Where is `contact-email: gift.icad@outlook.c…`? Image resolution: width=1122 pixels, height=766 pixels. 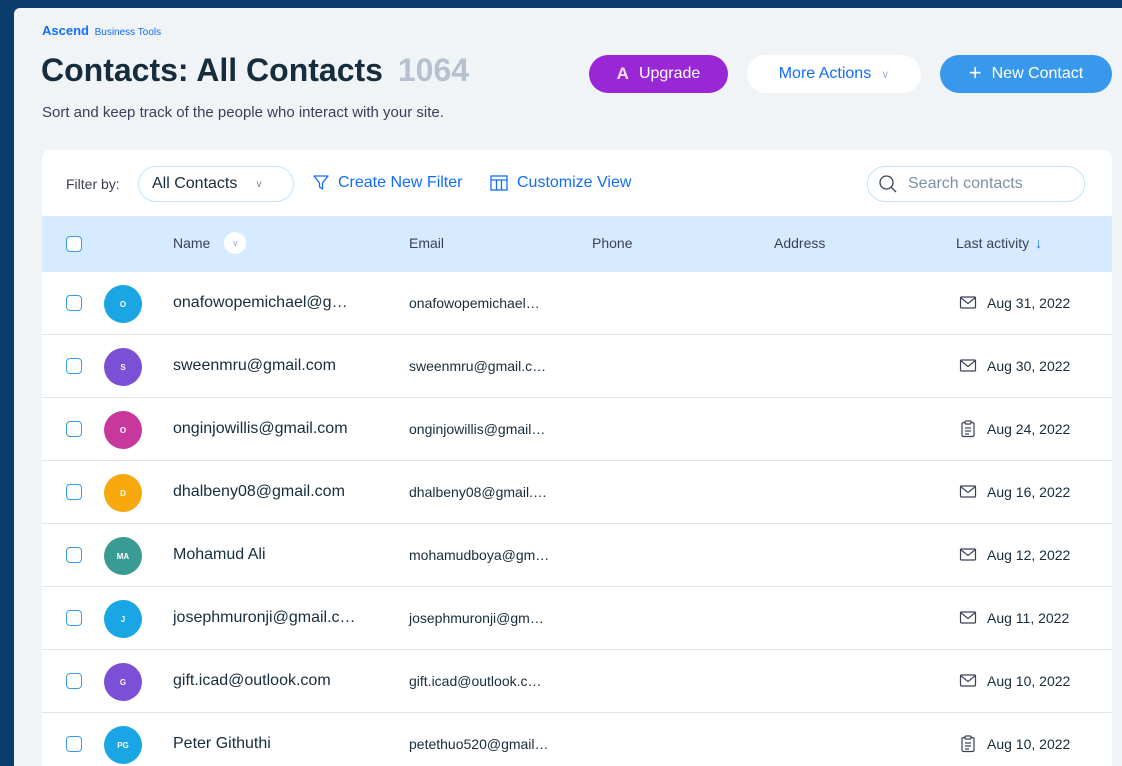 contact-email: gift.icad@outlook.c… is located at coordinates (475, 681).